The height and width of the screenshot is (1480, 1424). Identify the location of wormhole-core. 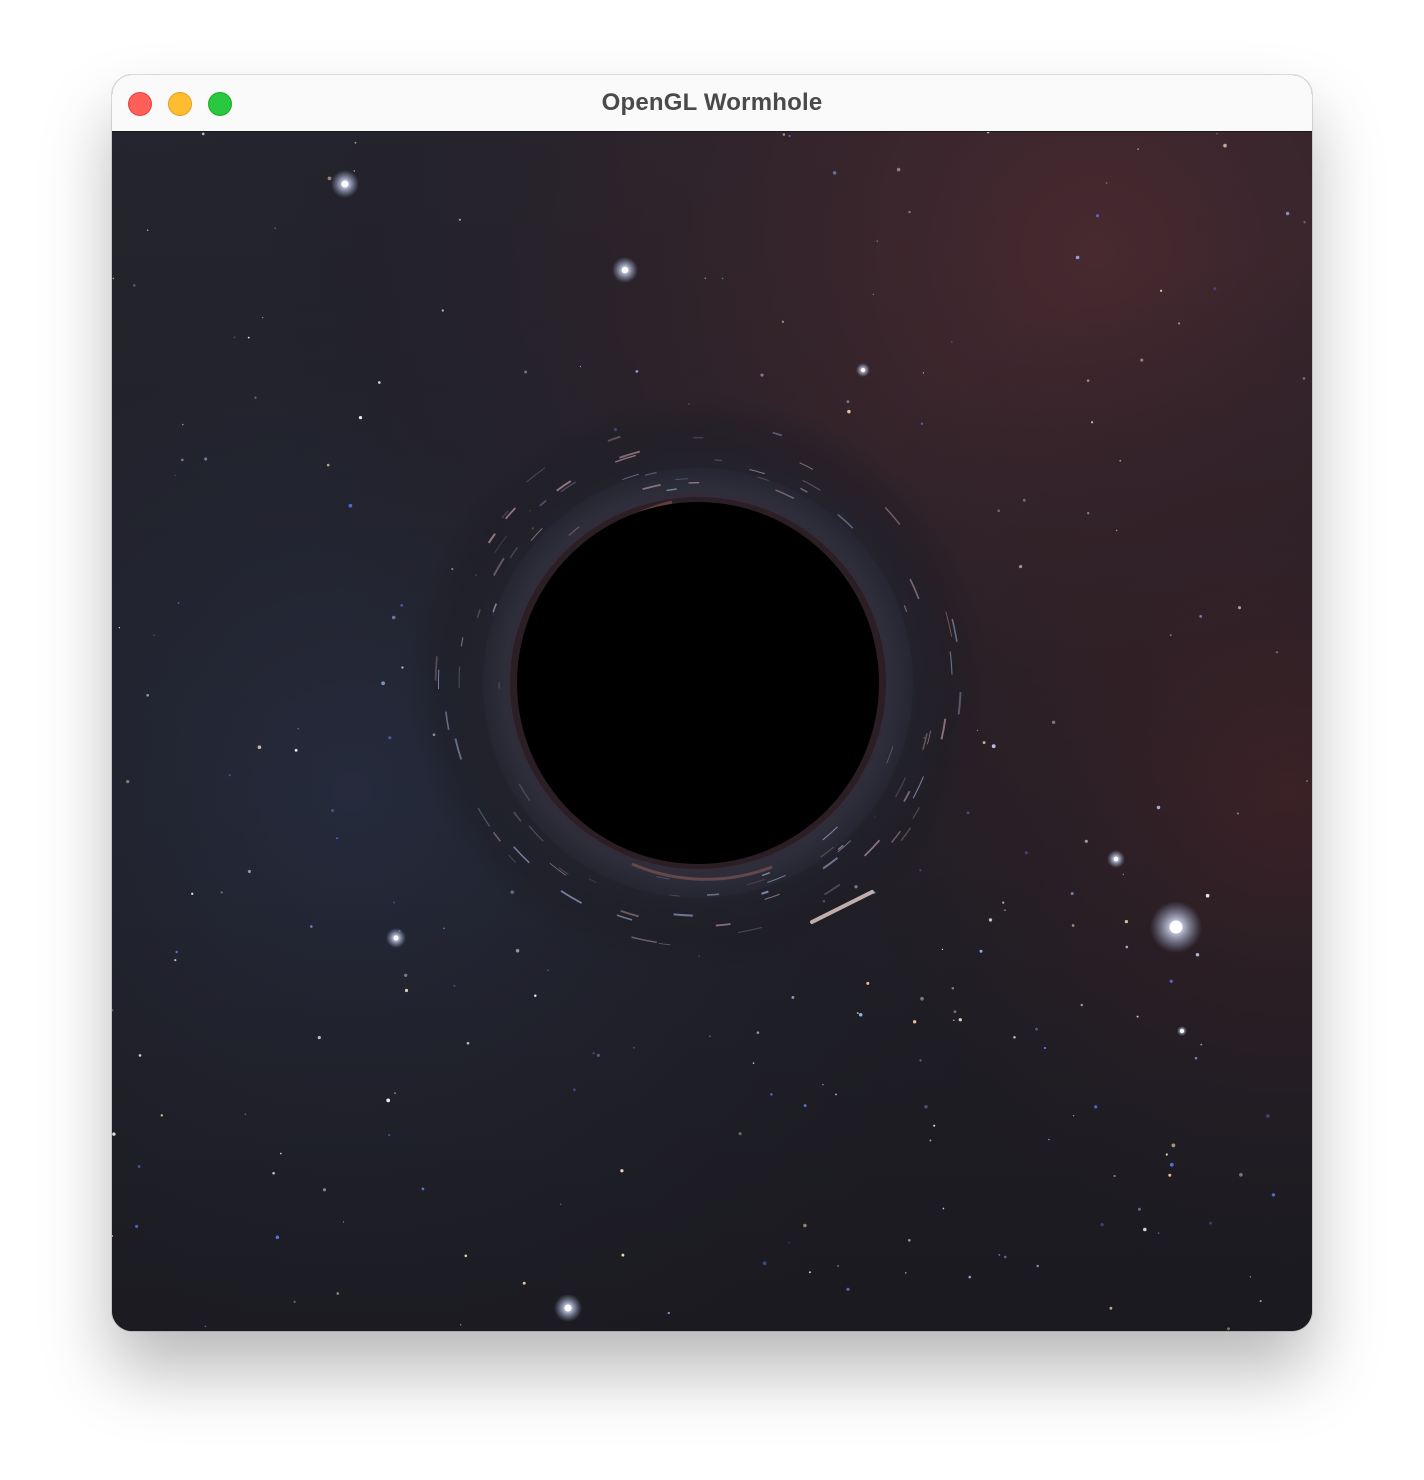
(698, 683).